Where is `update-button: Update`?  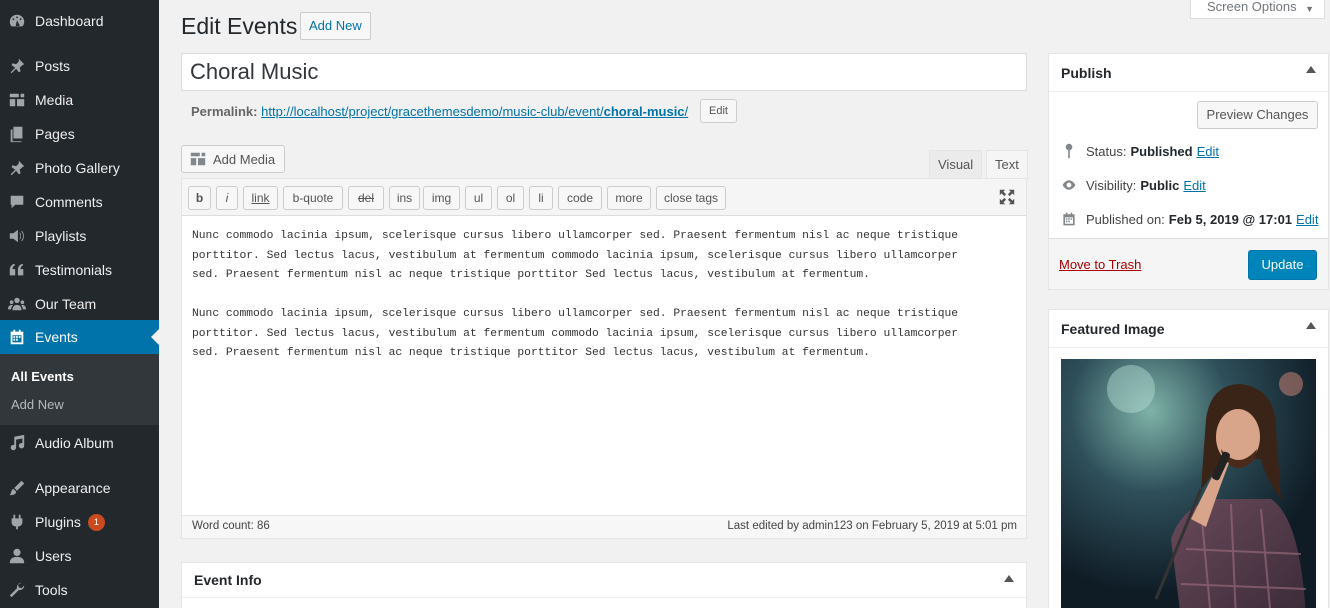 update-button: Update is located at coordinates (1282, 265).